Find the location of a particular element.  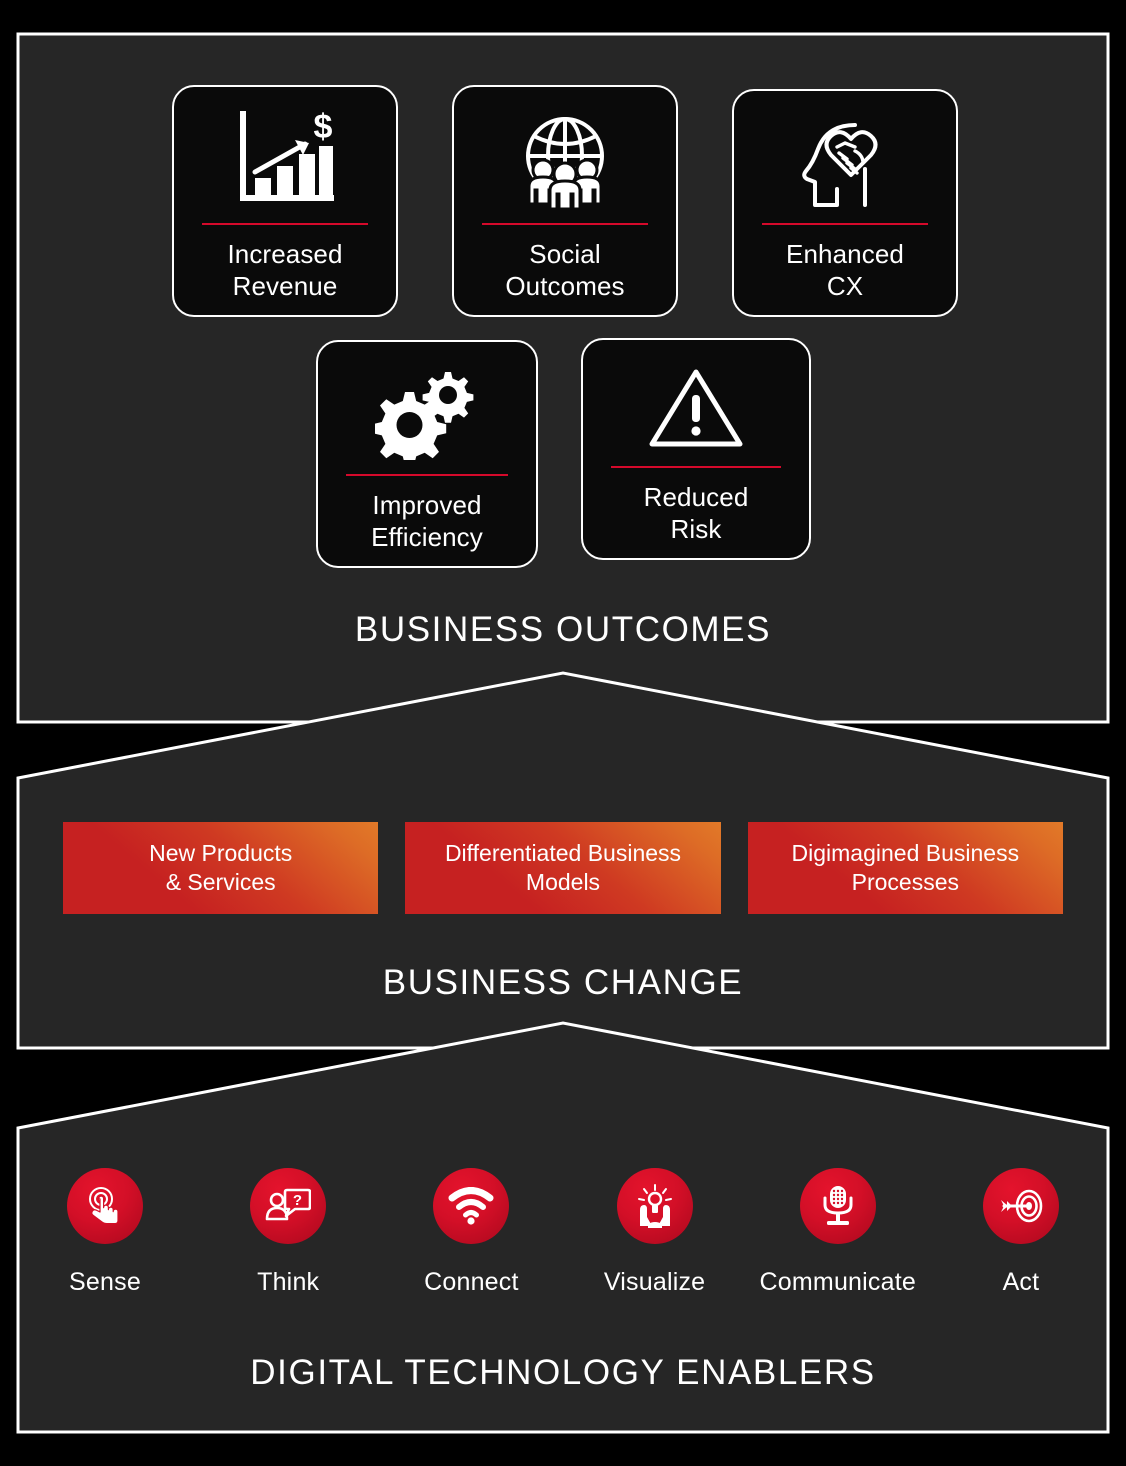

enabler-label: Think is located at coordinates (288, 1282).